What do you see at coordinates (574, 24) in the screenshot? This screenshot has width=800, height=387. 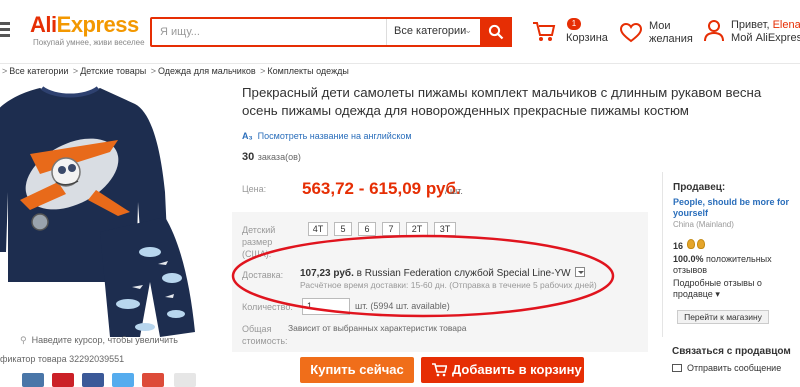 I see `cart-count-badge: 1` at bounding box center [574, 24].